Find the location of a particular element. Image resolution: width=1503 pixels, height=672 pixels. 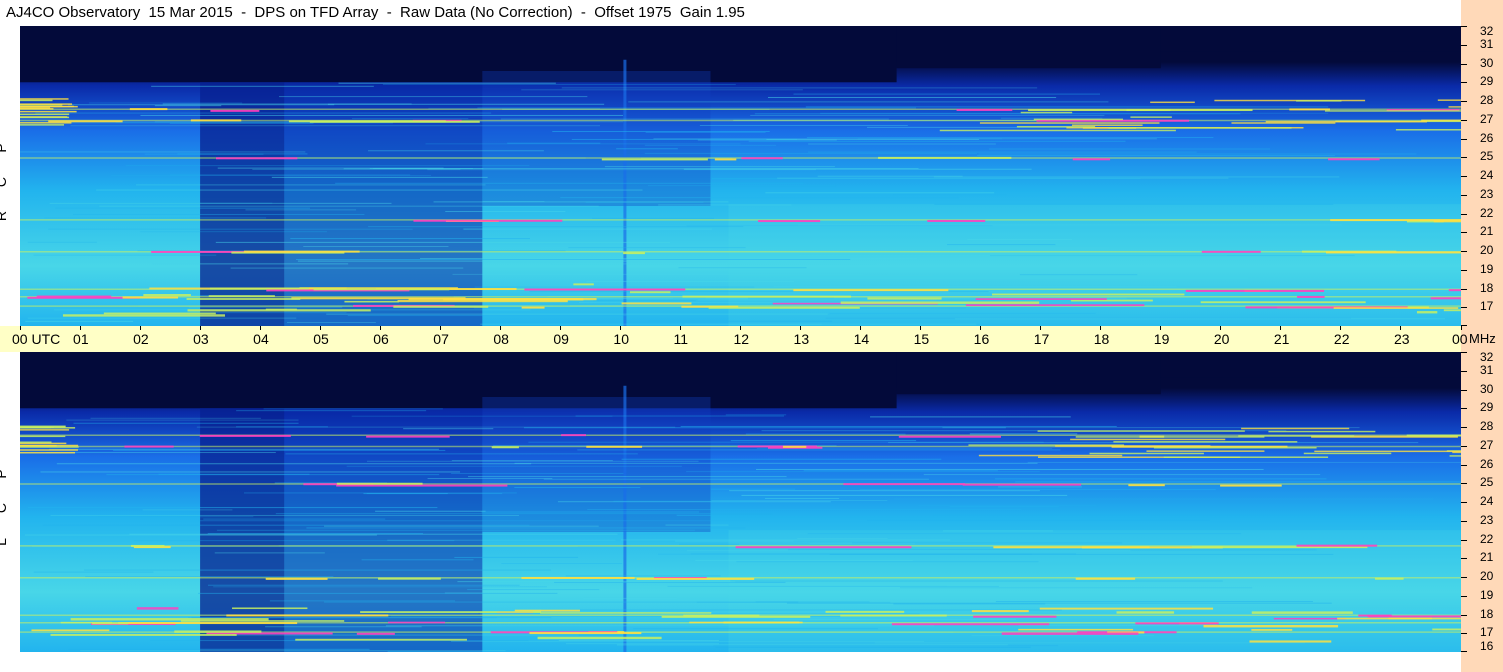

dark-upper-band is located at coordinates (458, 380).